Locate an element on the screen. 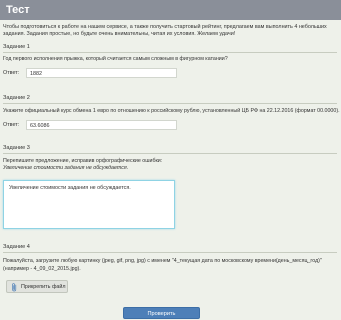 Image resolution: width=341 pixels, height=320 pixels. attach-file-button: Прикрепить файл is located at coordinates (37, 286).